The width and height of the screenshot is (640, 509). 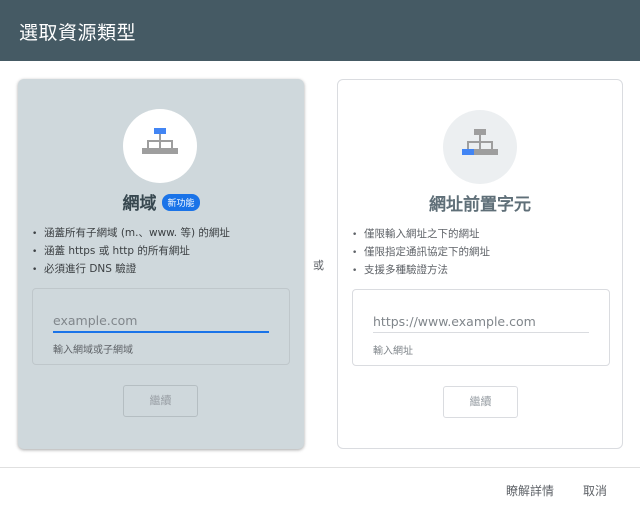 I want to click on domain-continue-button: 繼續, so click(x=160, y=401).